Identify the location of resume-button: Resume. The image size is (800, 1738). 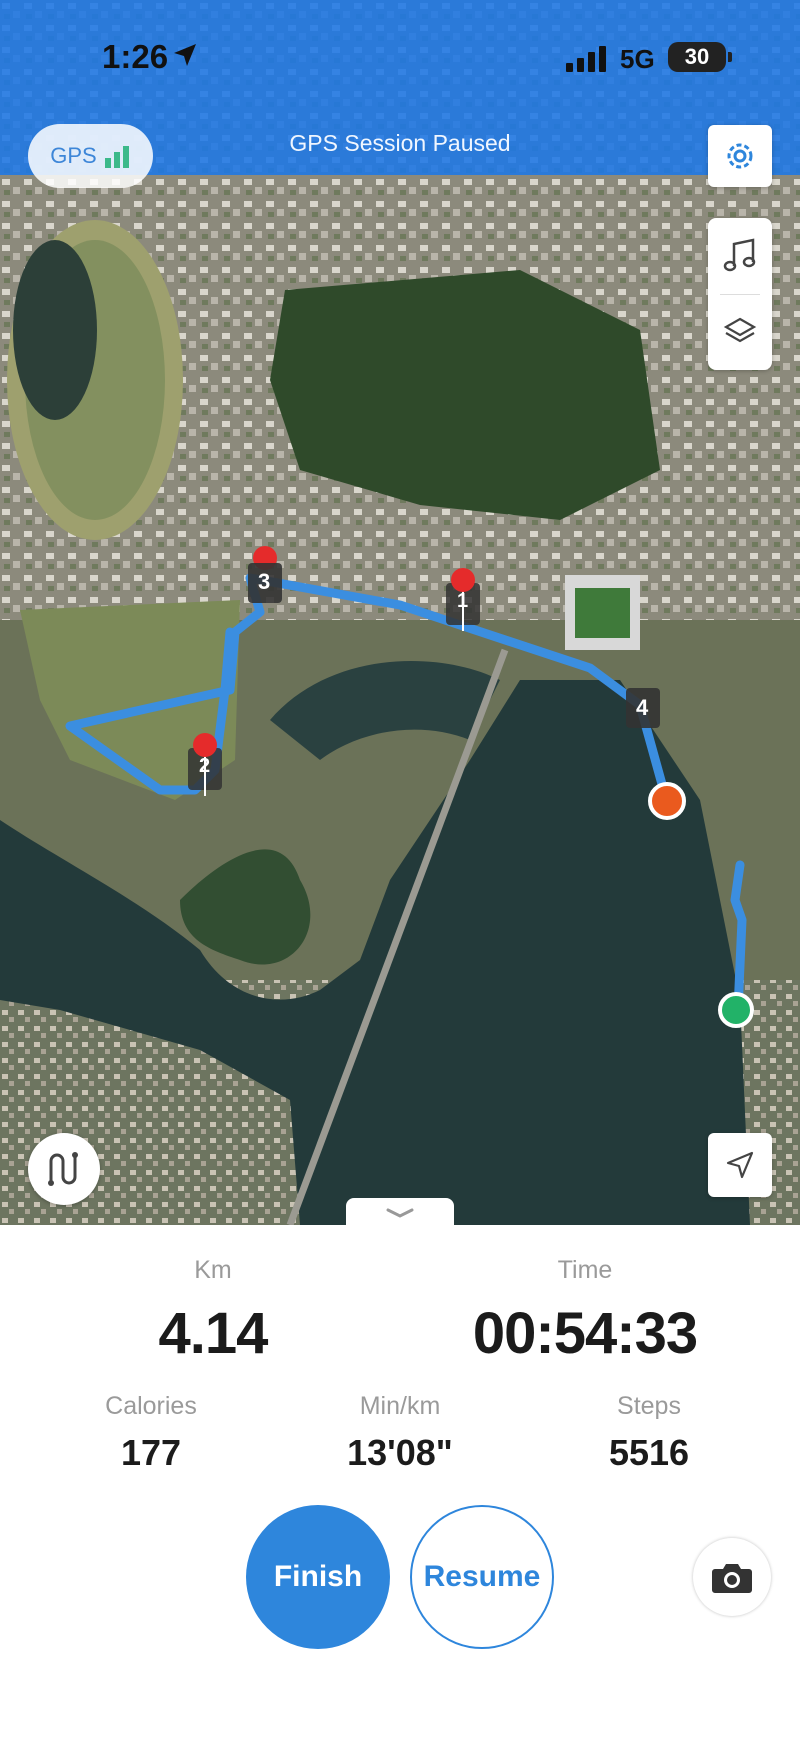
(482, 1577).